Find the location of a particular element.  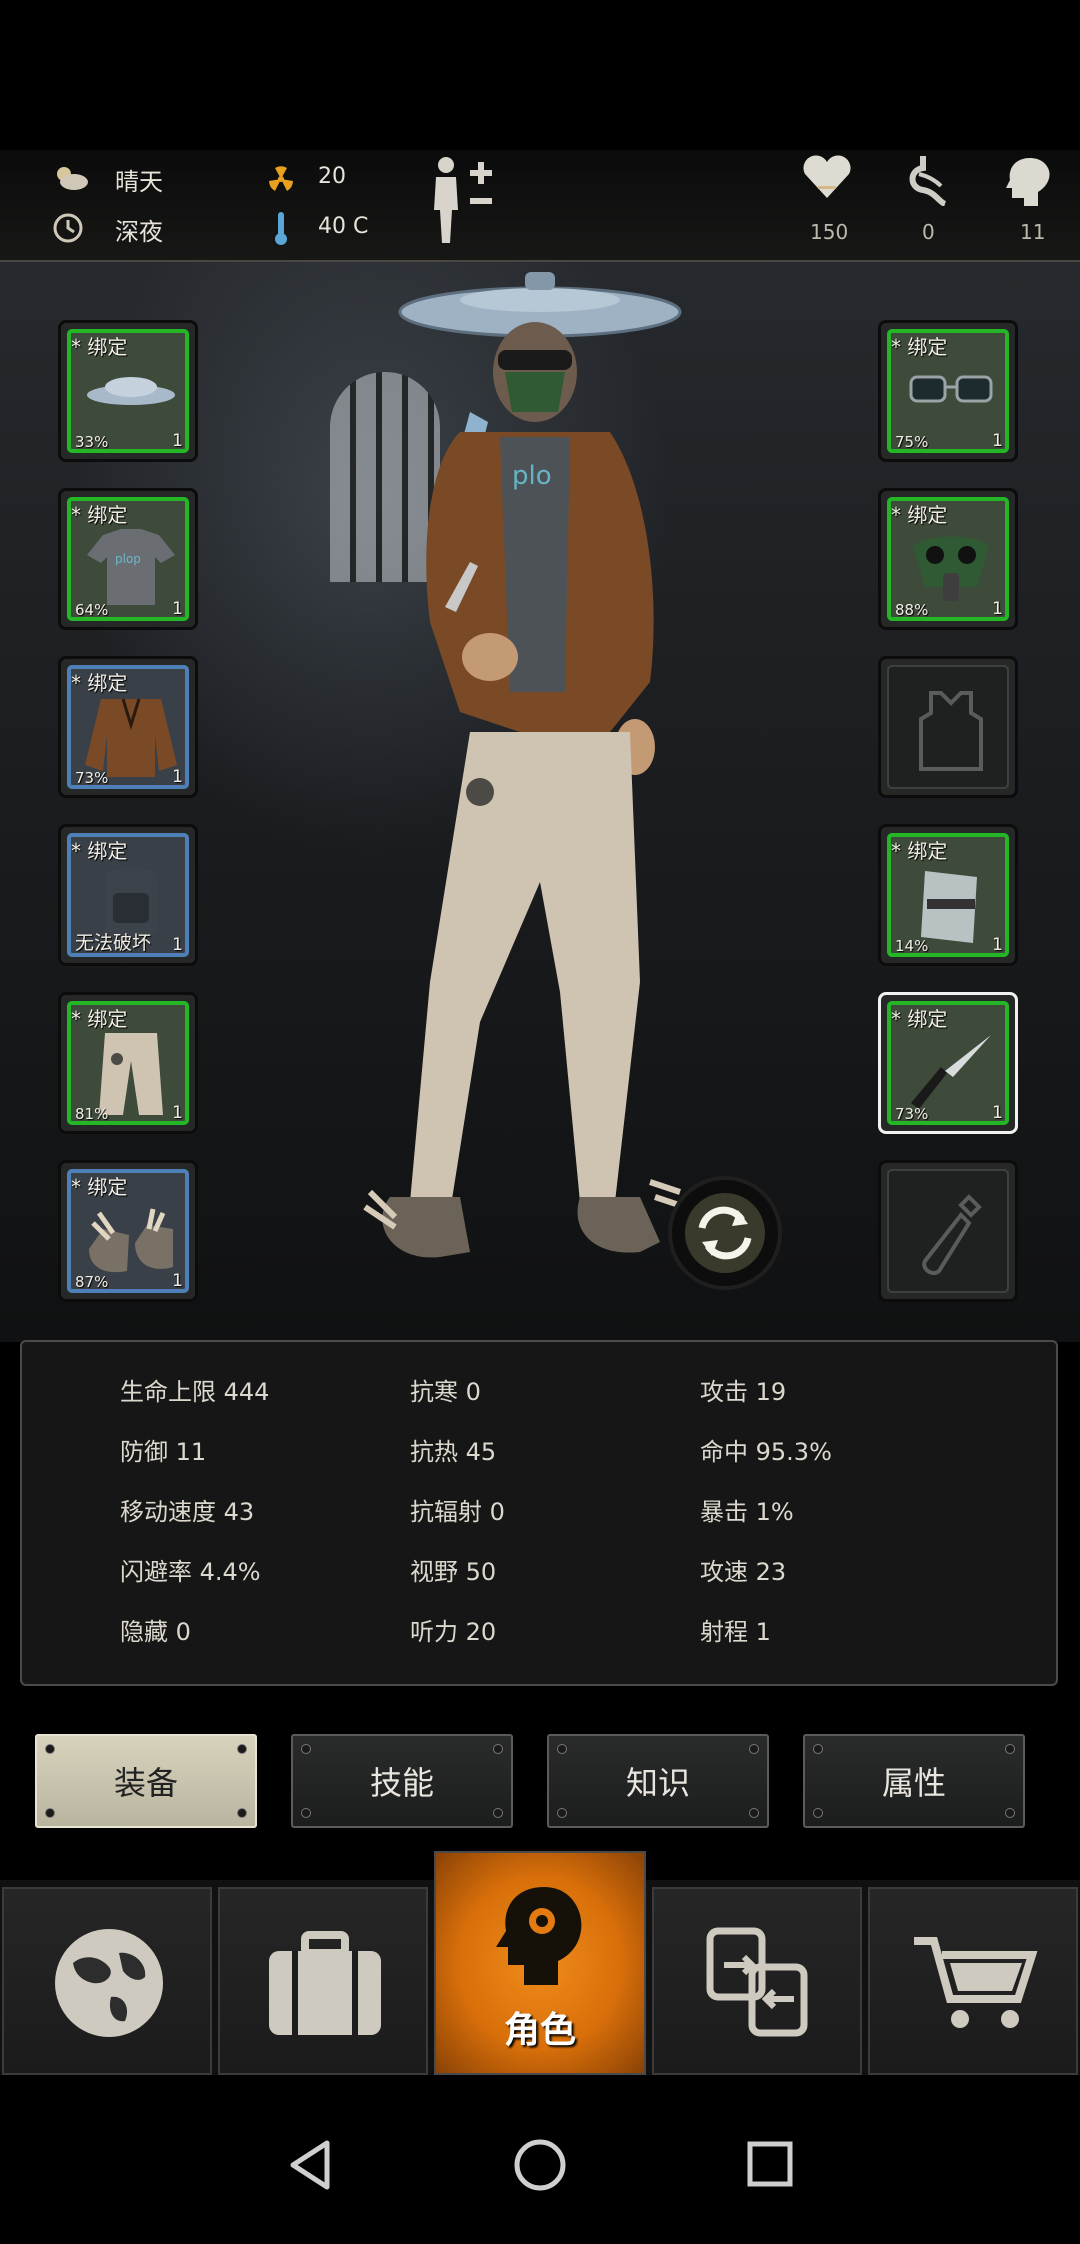

status-bar: 晴天 深夜 20 40 C 150 0 11 is located at coordinates (540, 206).